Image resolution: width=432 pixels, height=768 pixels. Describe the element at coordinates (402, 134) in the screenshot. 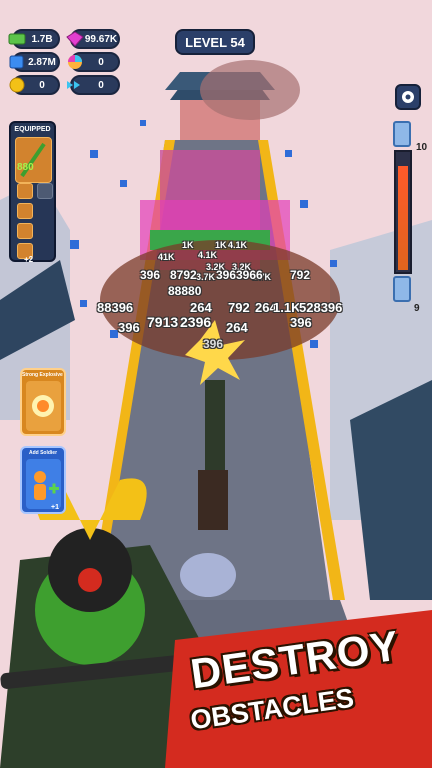

I see `squad-max-icon` at that location.